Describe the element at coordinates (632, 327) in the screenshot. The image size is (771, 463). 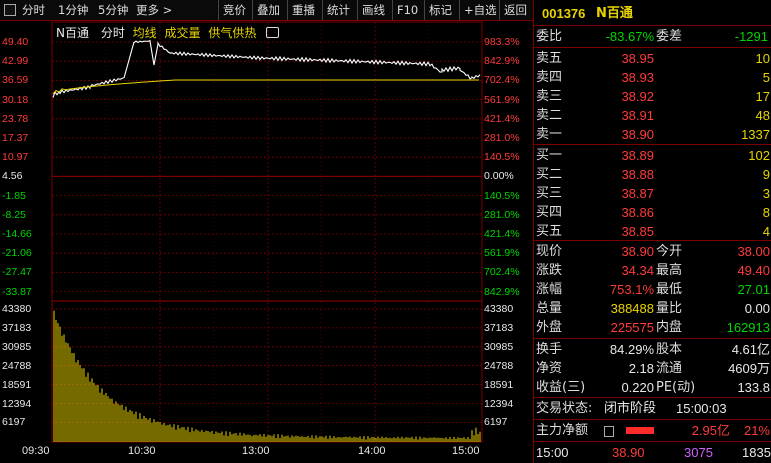
I see `stat-value: 225575` at that location.